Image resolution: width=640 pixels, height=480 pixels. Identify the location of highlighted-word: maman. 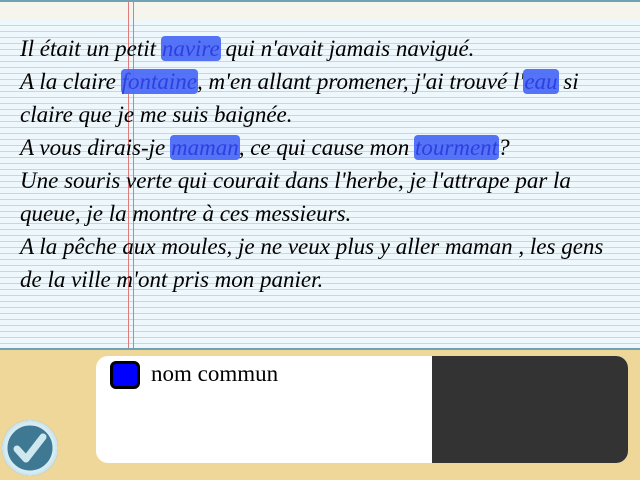
(204, 147).